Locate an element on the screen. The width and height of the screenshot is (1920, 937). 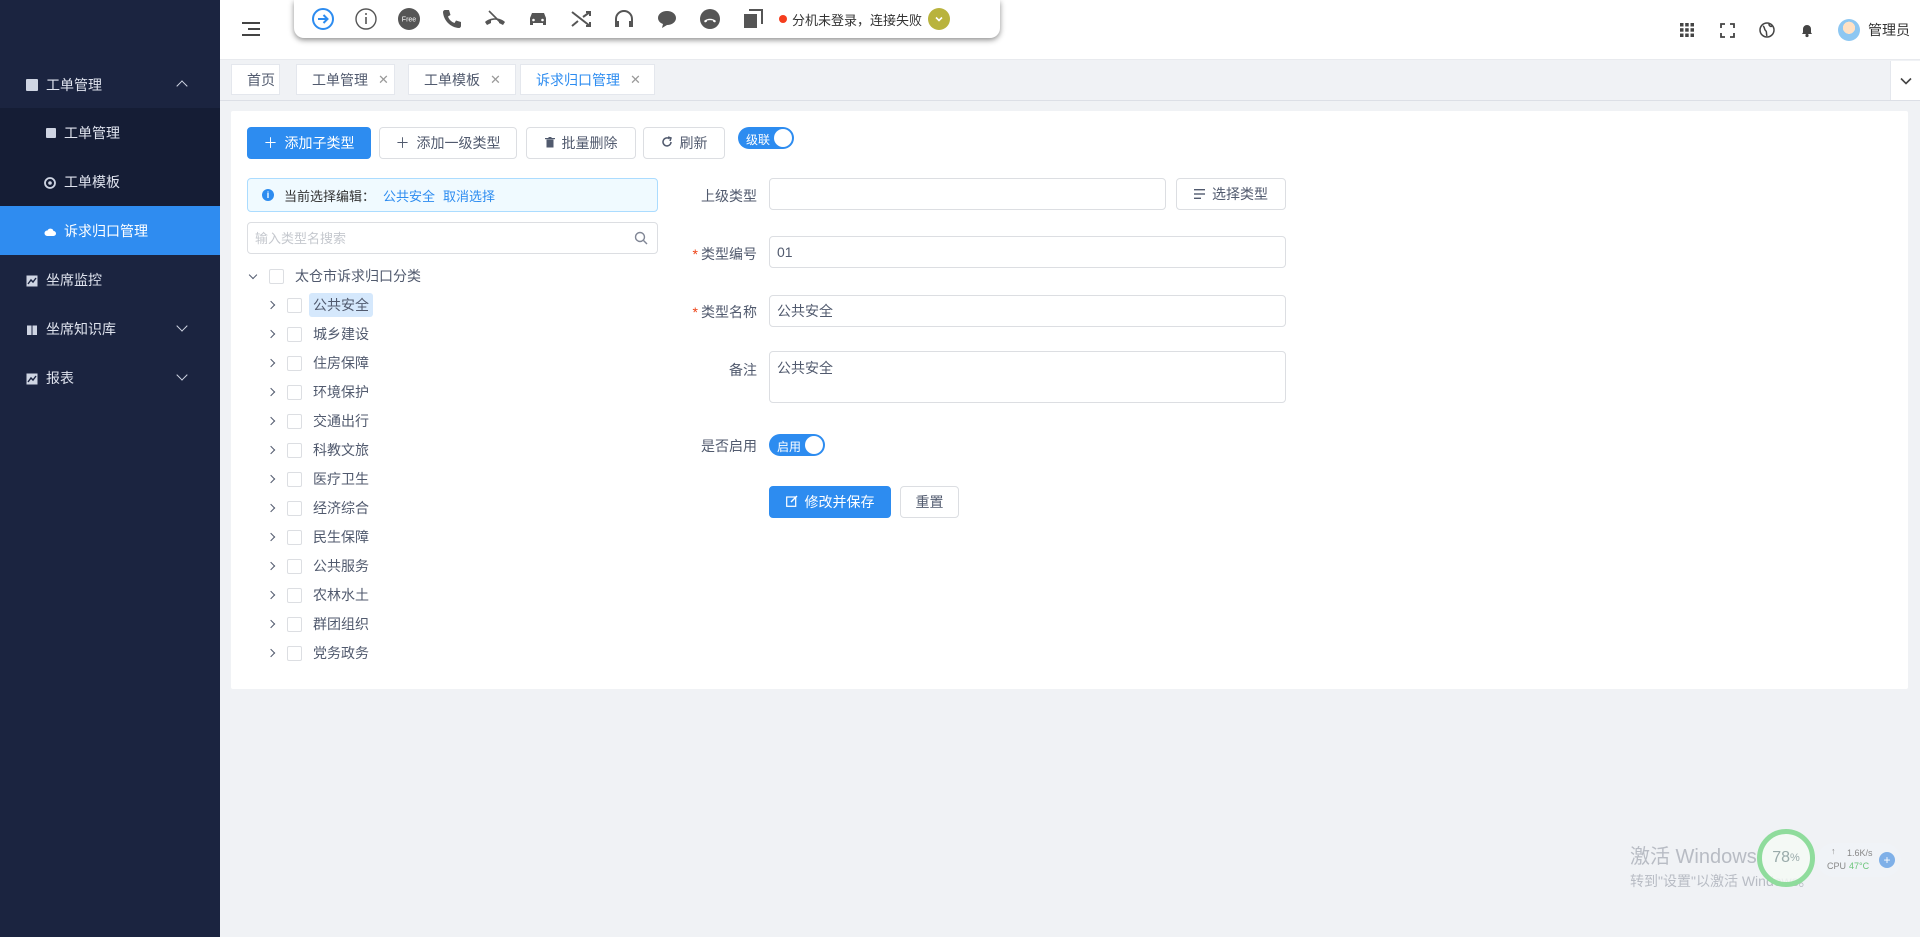
copy-icon is located at coordinates (753, 19).